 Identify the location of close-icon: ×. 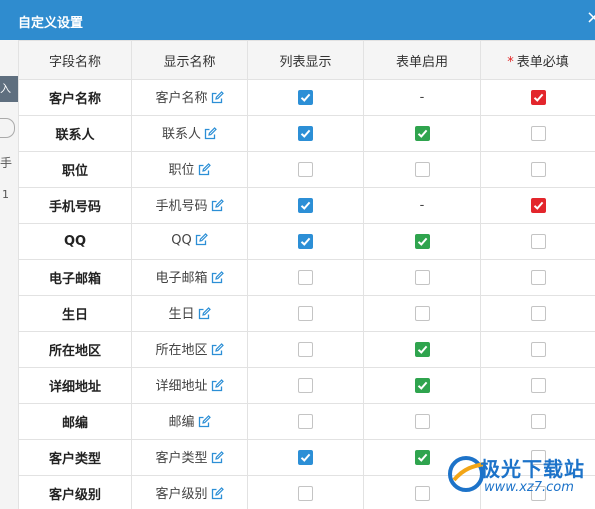
(590, 18).